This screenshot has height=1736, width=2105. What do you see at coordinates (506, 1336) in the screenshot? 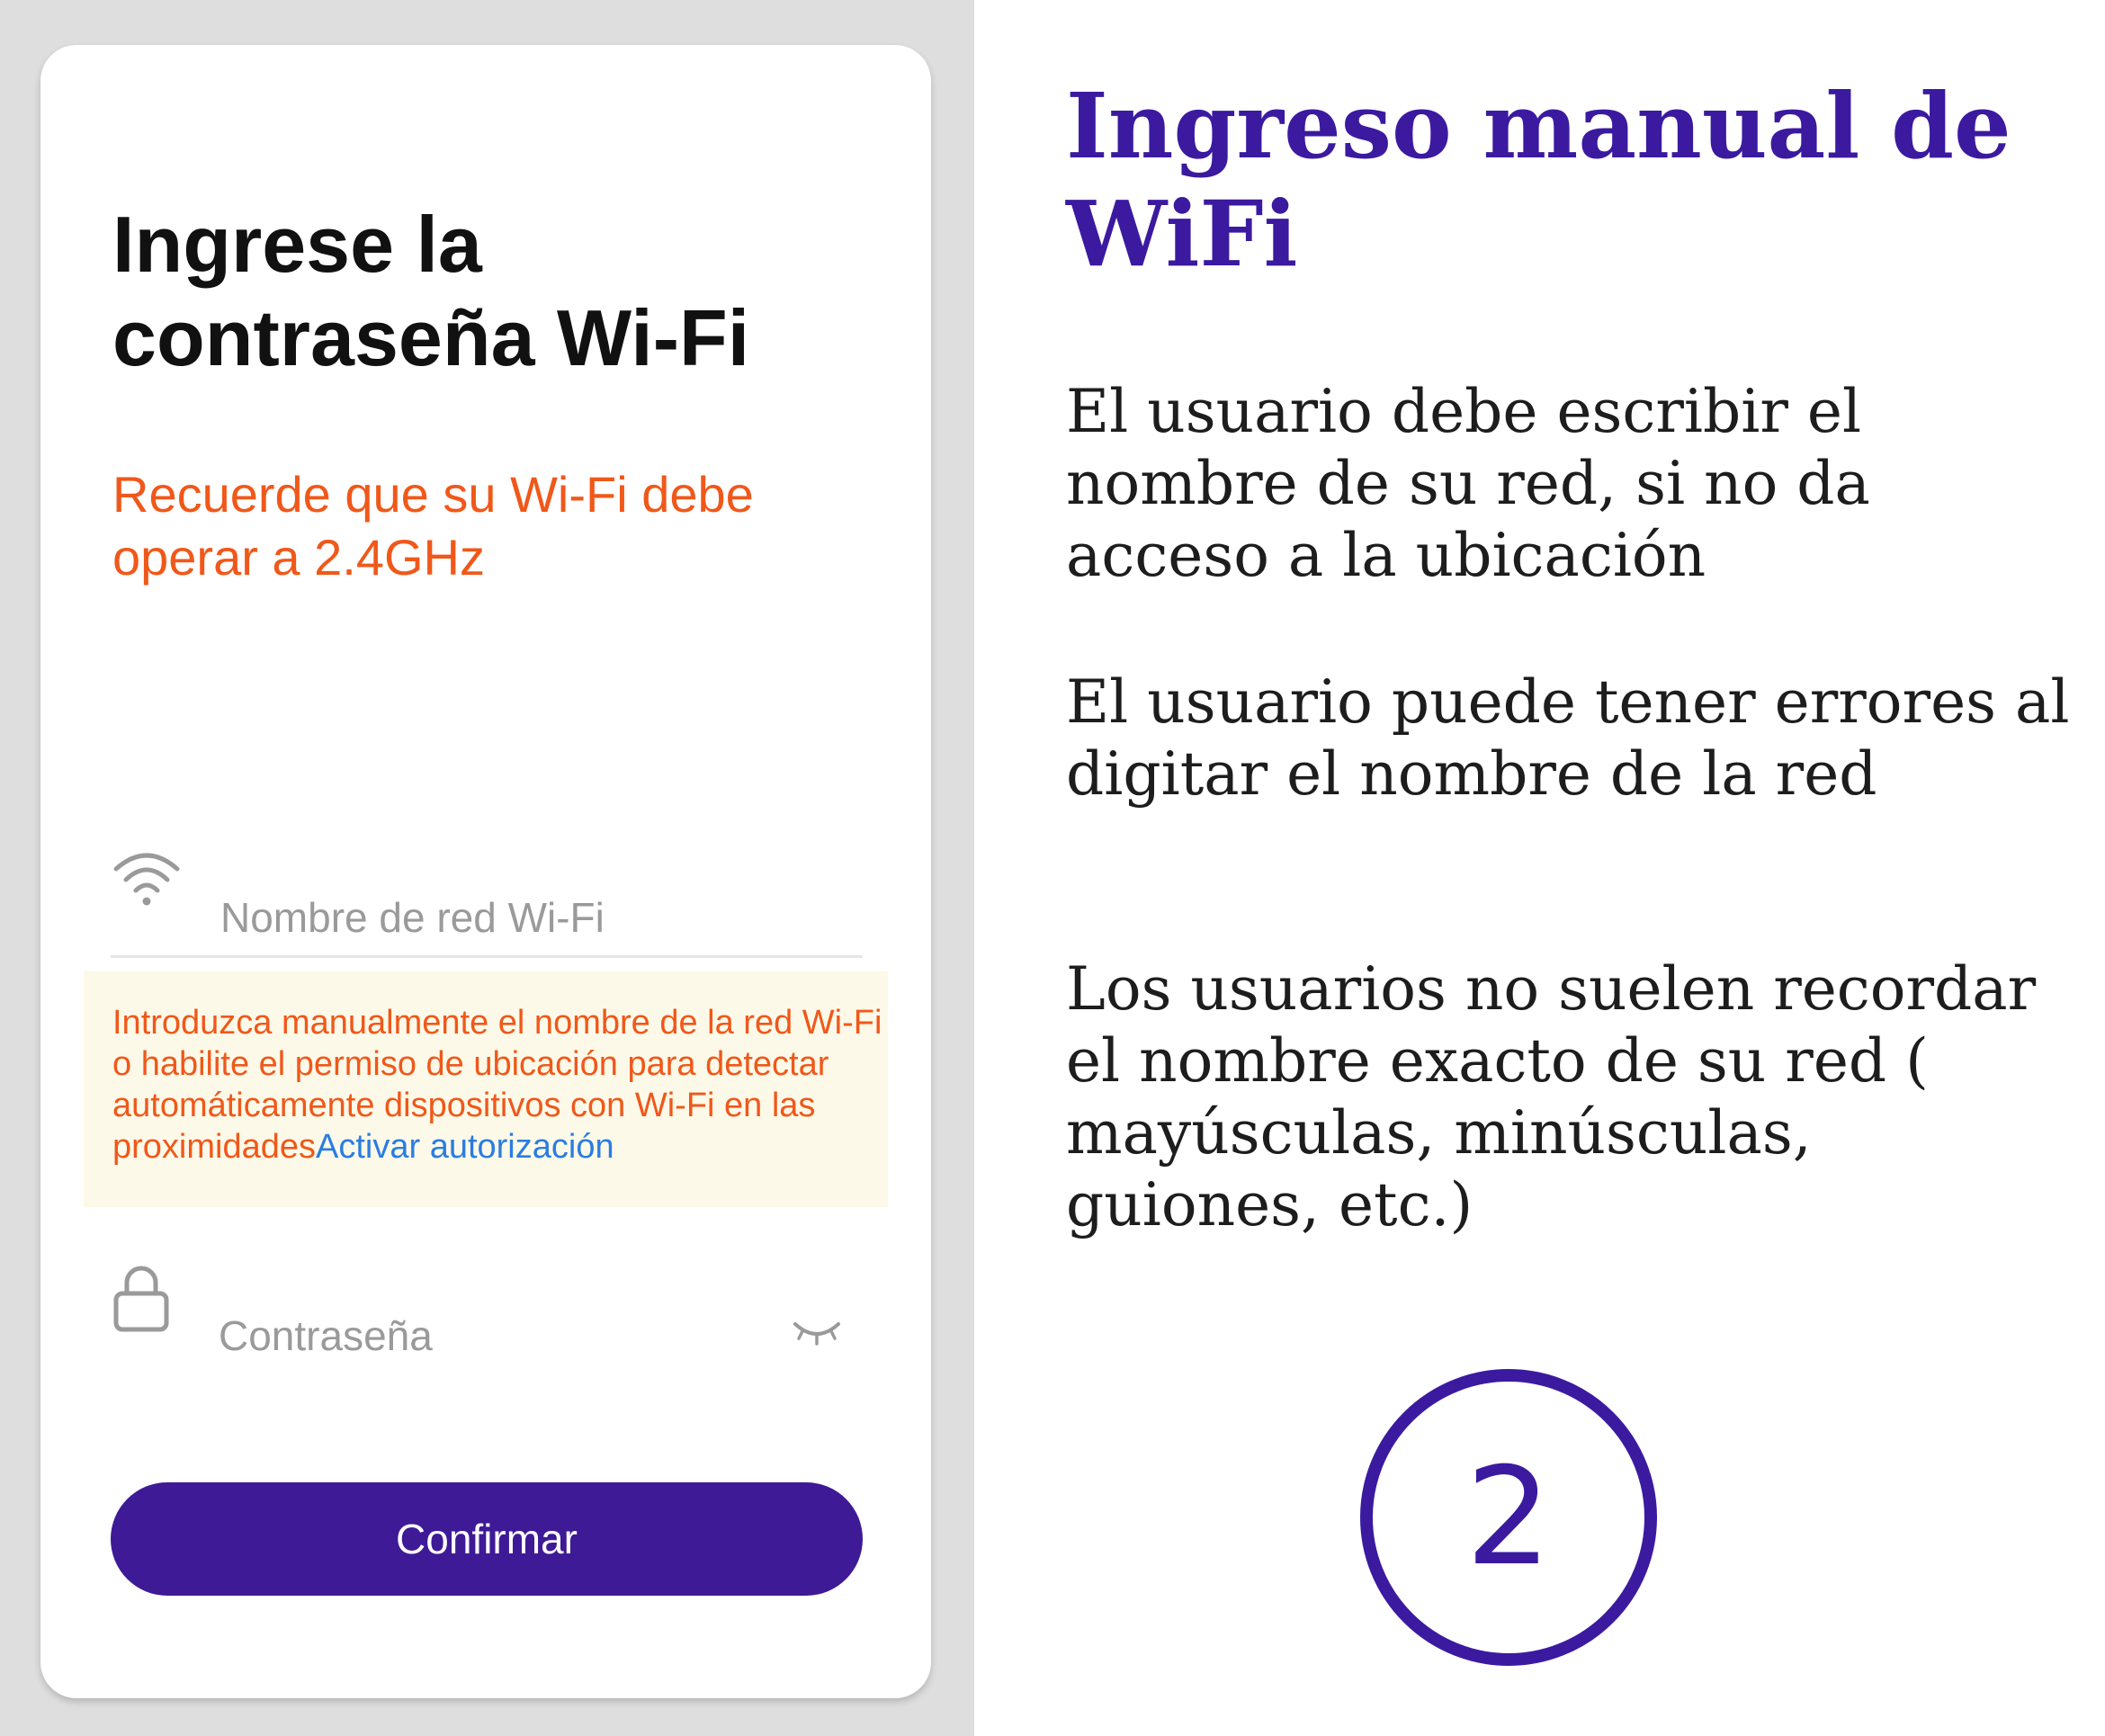
I see `password-input` at bounding box center [506, 1336].